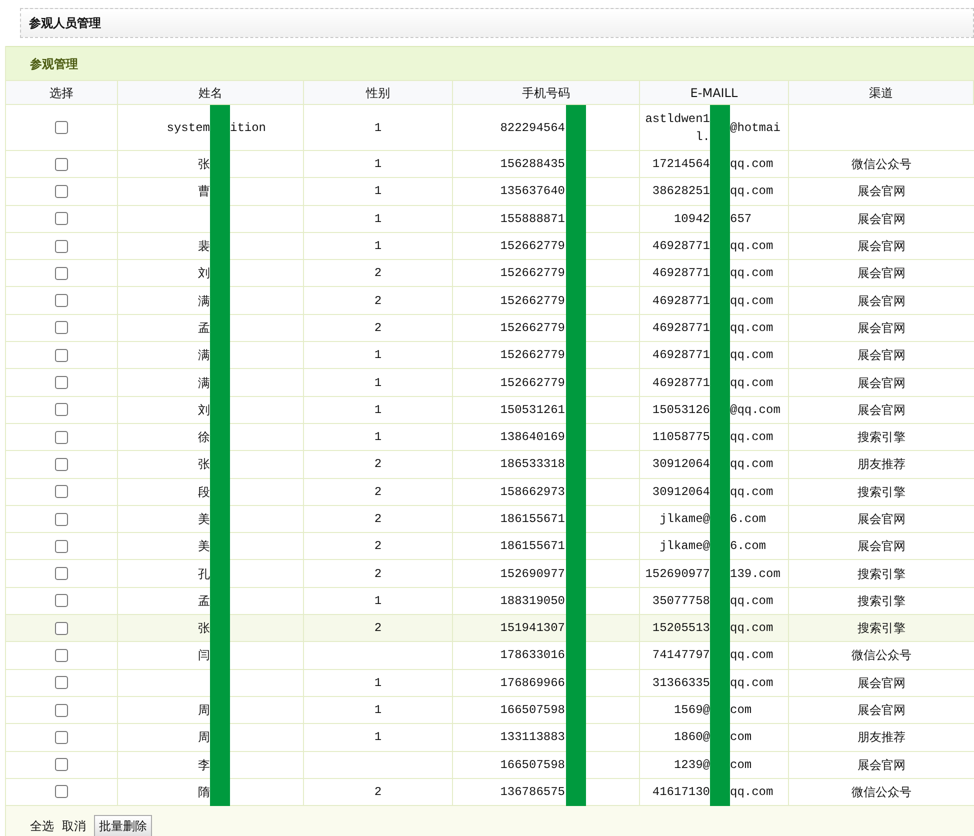 Image resolution: width=974 pixels, height=836 pixels. Describe the element at coordinates (211, 92) in the screenshot. I see `column-header: 姓名` at that location.